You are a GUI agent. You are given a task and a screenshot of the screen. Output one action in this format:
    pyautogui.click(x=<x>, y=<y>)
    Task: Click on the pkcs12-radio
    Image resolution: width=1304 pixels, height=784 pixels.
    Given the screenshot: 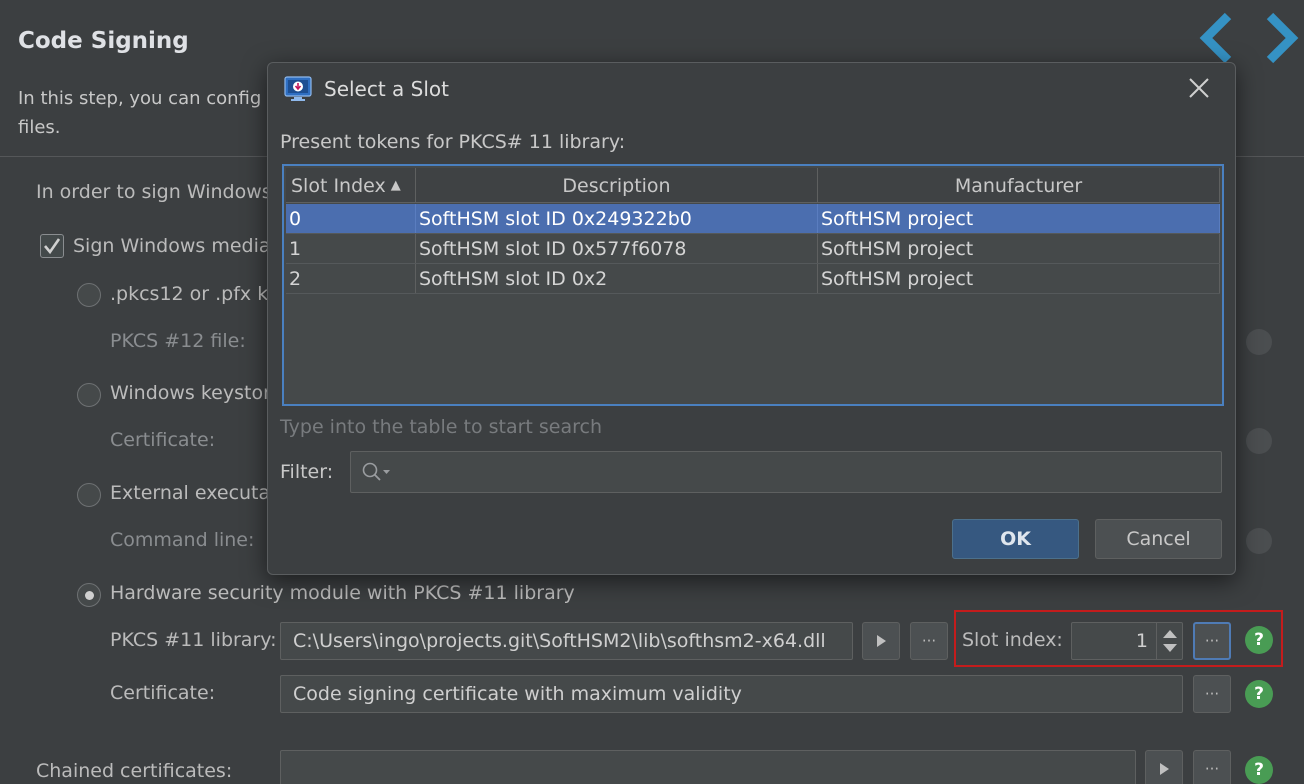 What is the action you would take?
    pyautogui.click(x=89, y=295)
    